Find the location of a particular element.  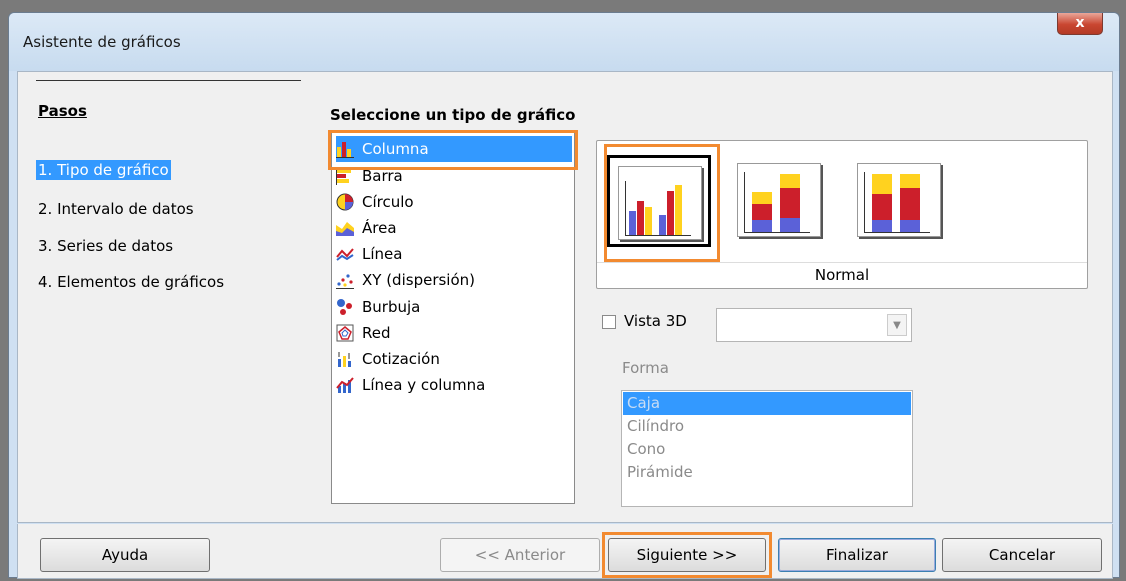

variant-percent-stacked is located at coordinates (901, 201).